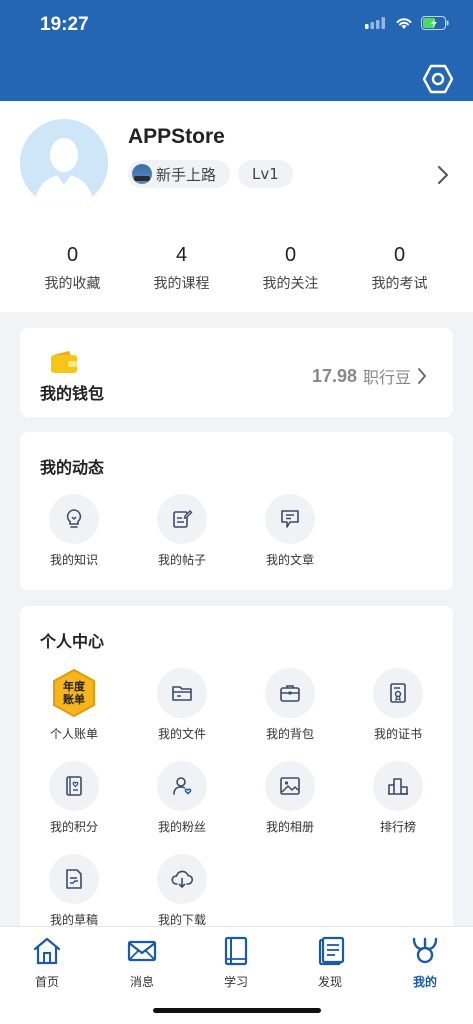  I want to click on personal-item-annual-bill: 年度 账单 个人账单, so click(74, 705).